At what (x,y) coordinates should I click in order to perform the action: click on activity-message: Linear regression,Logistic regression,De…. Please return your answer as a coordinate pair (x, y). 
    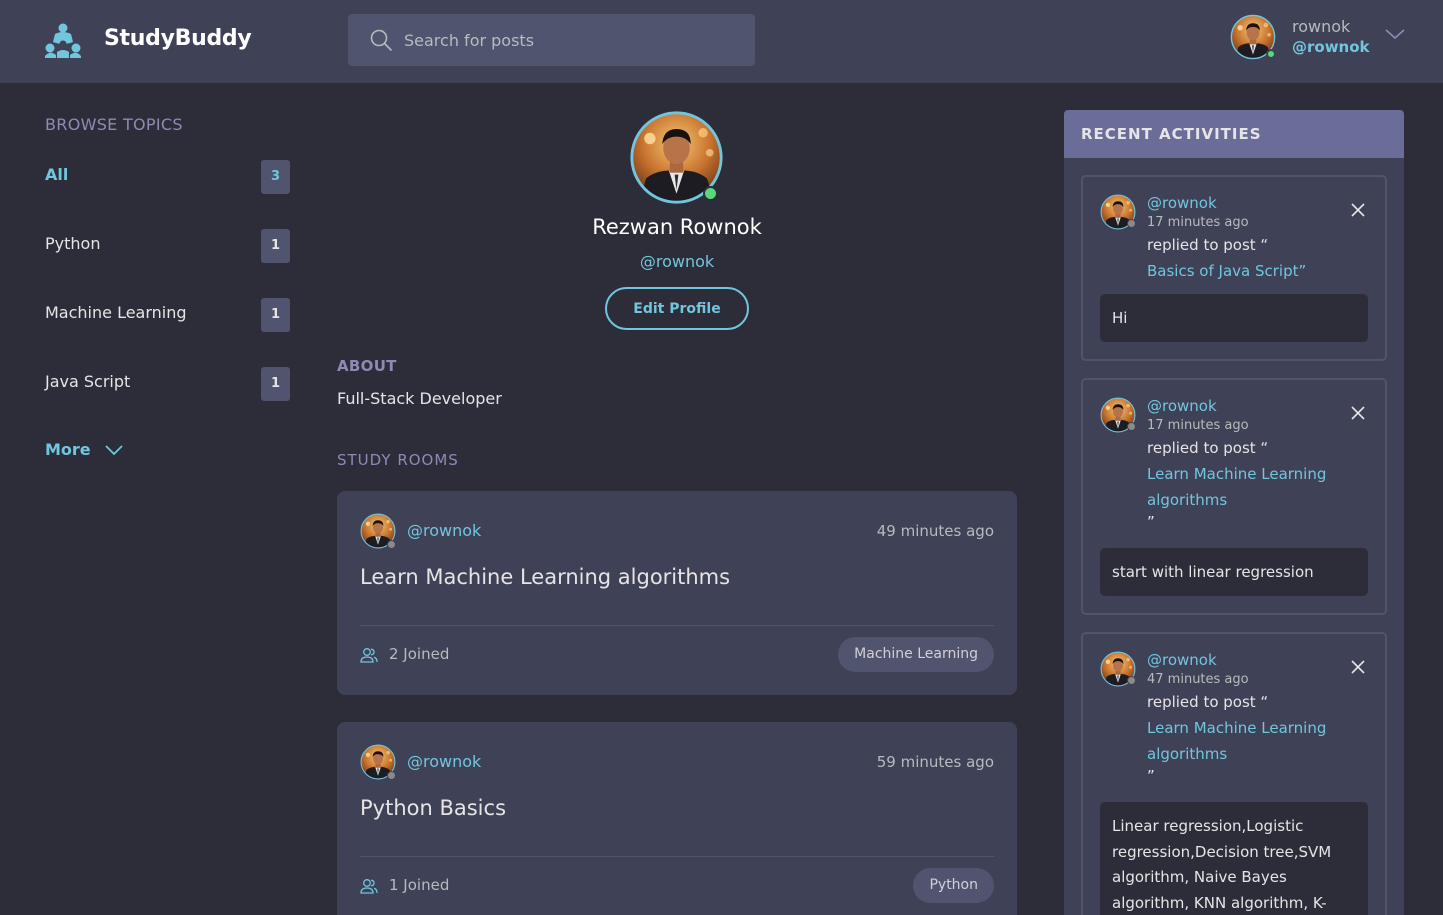
    Looking at the image, I should click on (1234, 858).